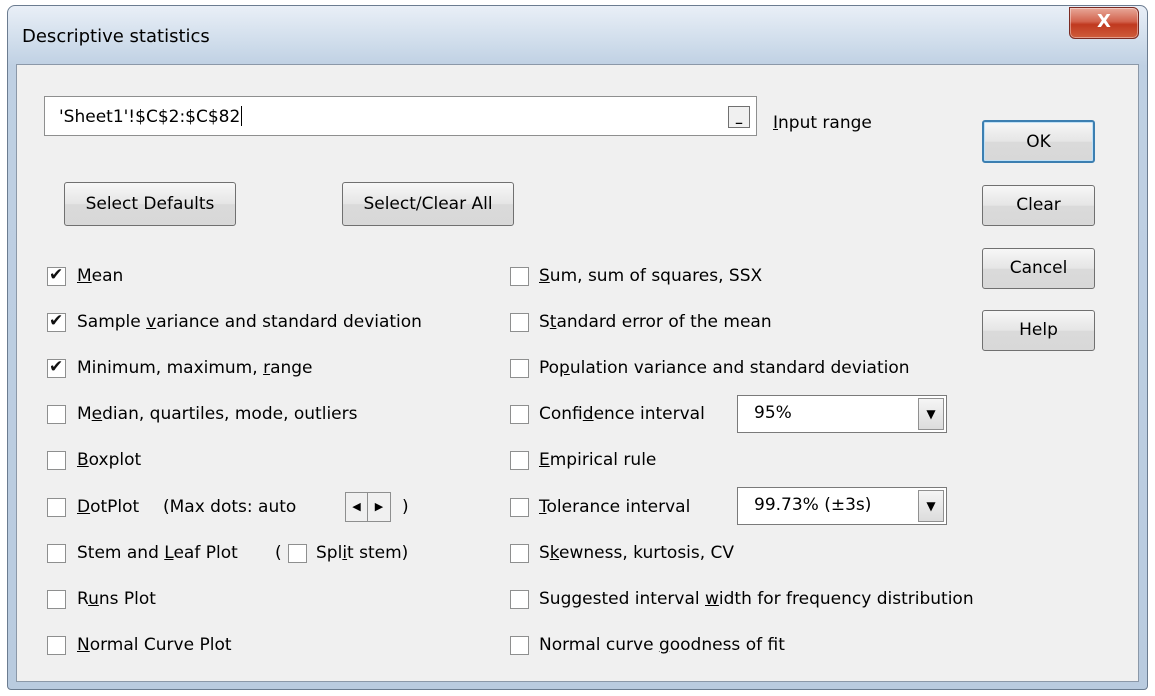  What do you see at coordinates (56, 460) in the screenshot?
I see `boxplot-checkbox` at bounding box center [56, 460].